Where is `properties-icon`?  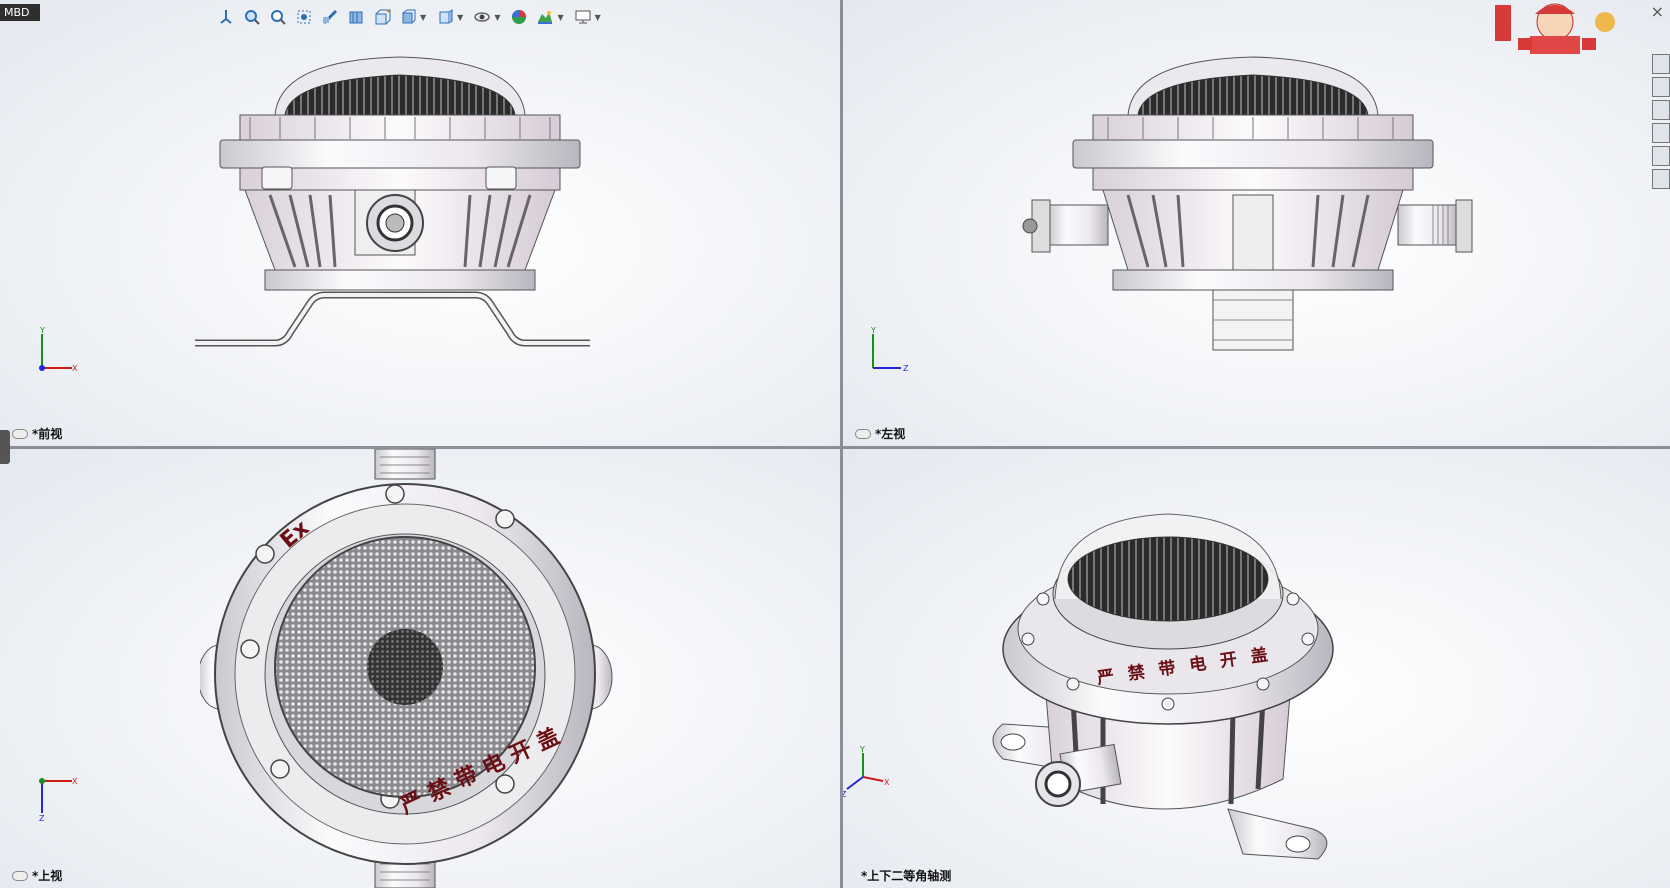
properties-icon is located at coordinates (1661, 179).